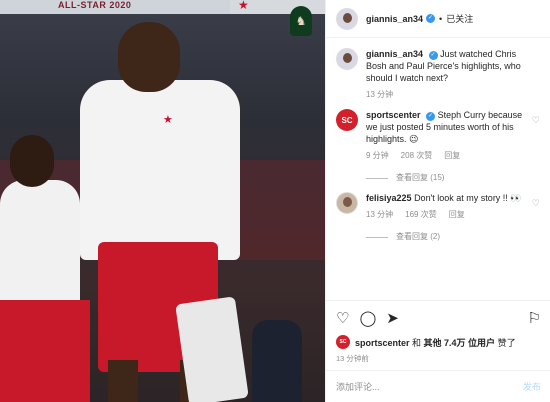 The width and height of the screenshot is (550, 402). Describe the element at coordinates (168, 120) in the screenshot. I see `all-star-logo-icon: ★` at that location.